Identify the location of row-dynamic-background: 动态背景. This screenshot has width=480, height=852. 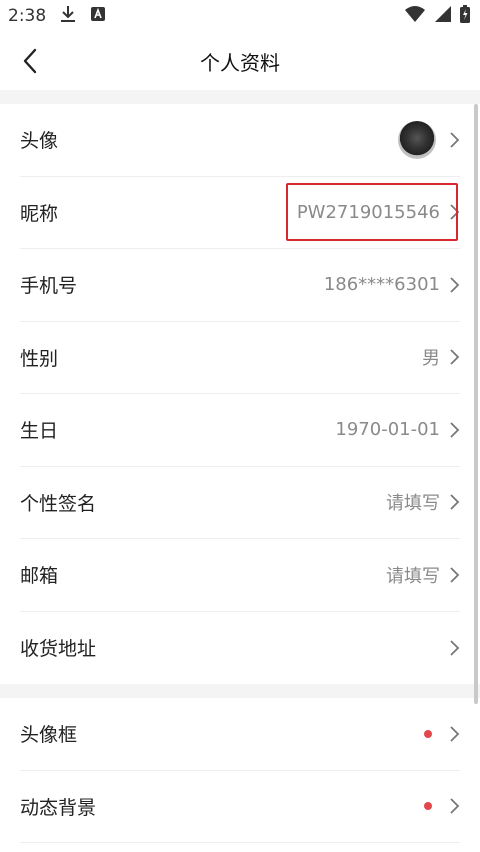
(240, 807).